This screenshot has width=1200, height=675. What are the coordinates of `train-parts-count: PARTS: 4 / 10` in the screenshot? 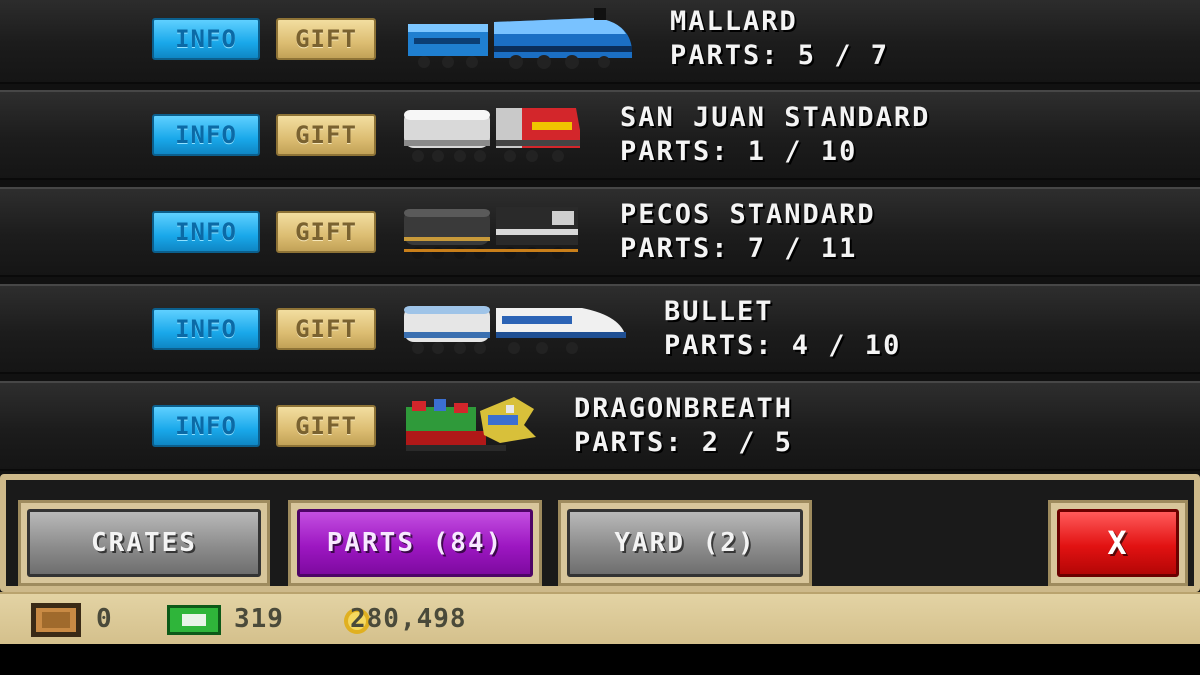 It's located at (783, 345).